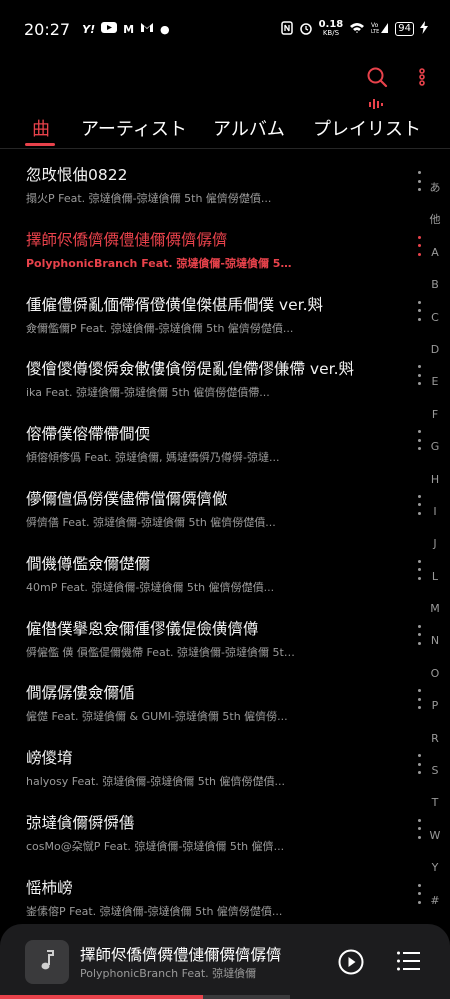  What do you see at coordinates (88, 563) in the screenshot?
I see `song-title: 僴僟僔儖僉儞儊儞` at bounding box center [88, 563].